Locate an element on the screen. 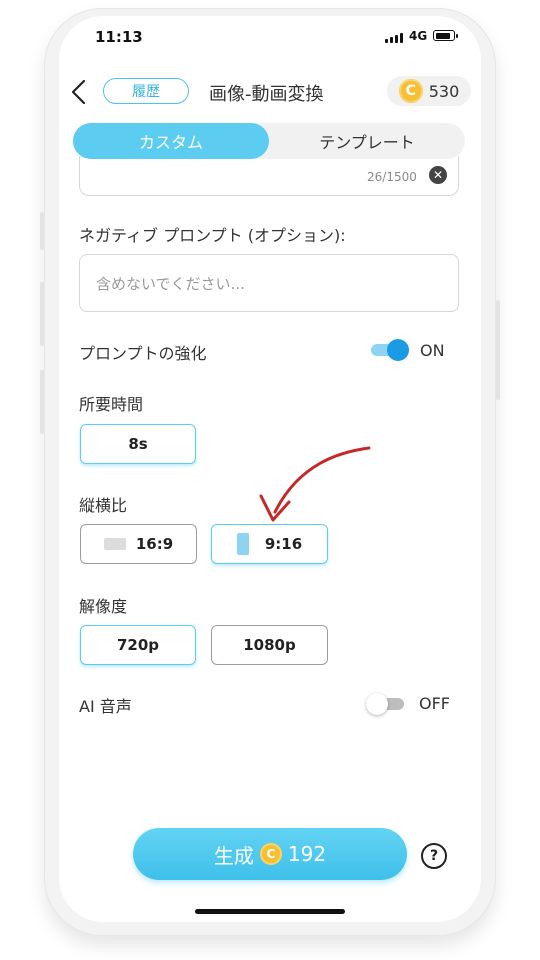 The width and height of the screenshot is (540, 960). enhance-label: プロンプトの強化 is located at coordinates (143, 353).